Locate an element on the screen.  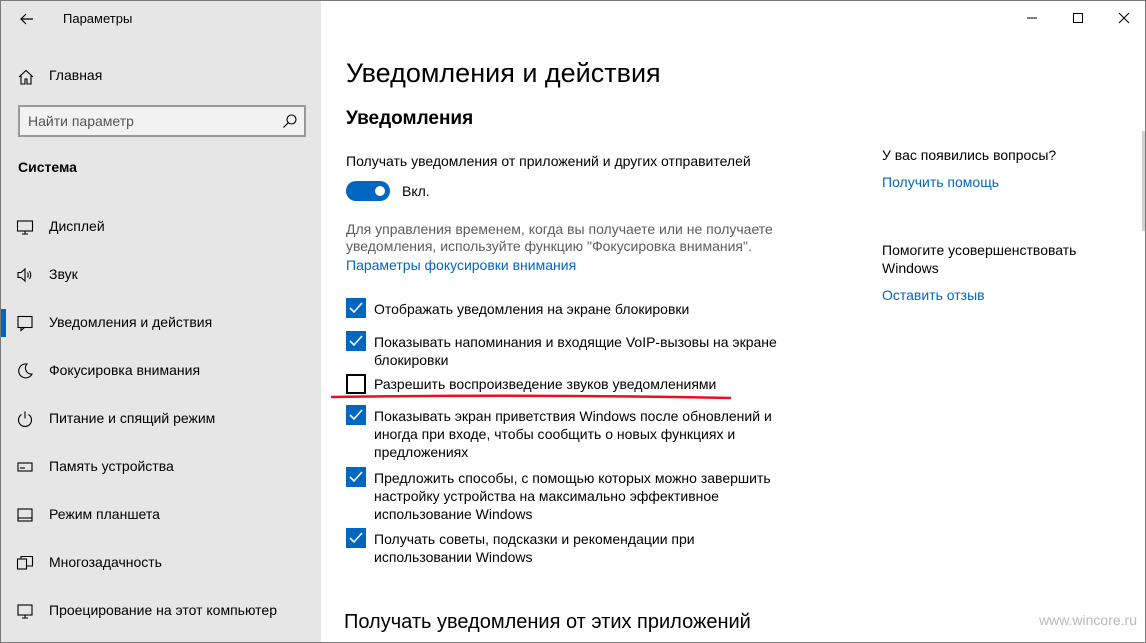
multitask-icon is located at coordinates (25, 562).